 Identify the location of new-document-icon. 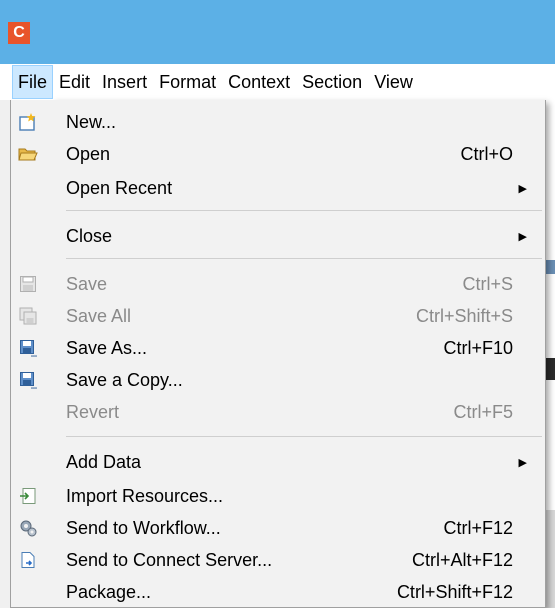
(28, 122).